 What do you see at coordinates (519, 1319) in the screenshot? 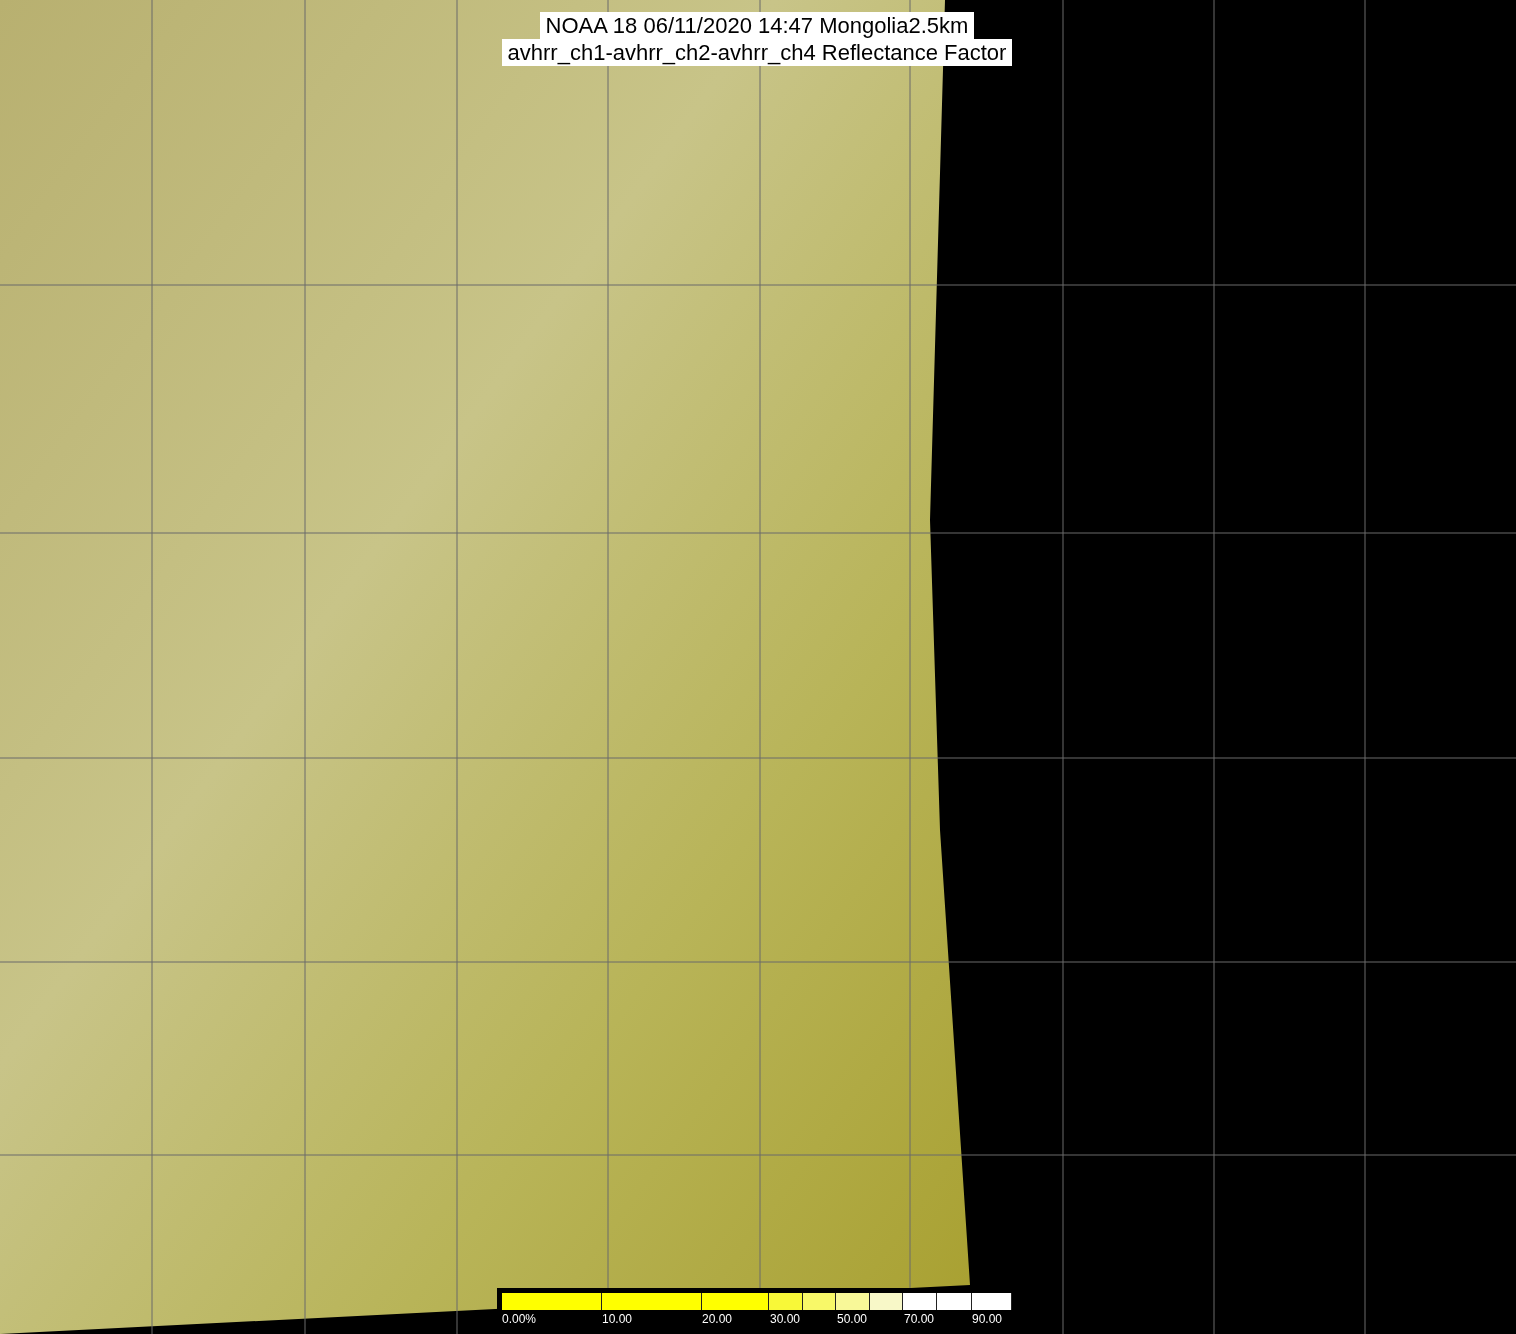
I see `tick-label: 0.00%` at bounding box center [519, 1319].